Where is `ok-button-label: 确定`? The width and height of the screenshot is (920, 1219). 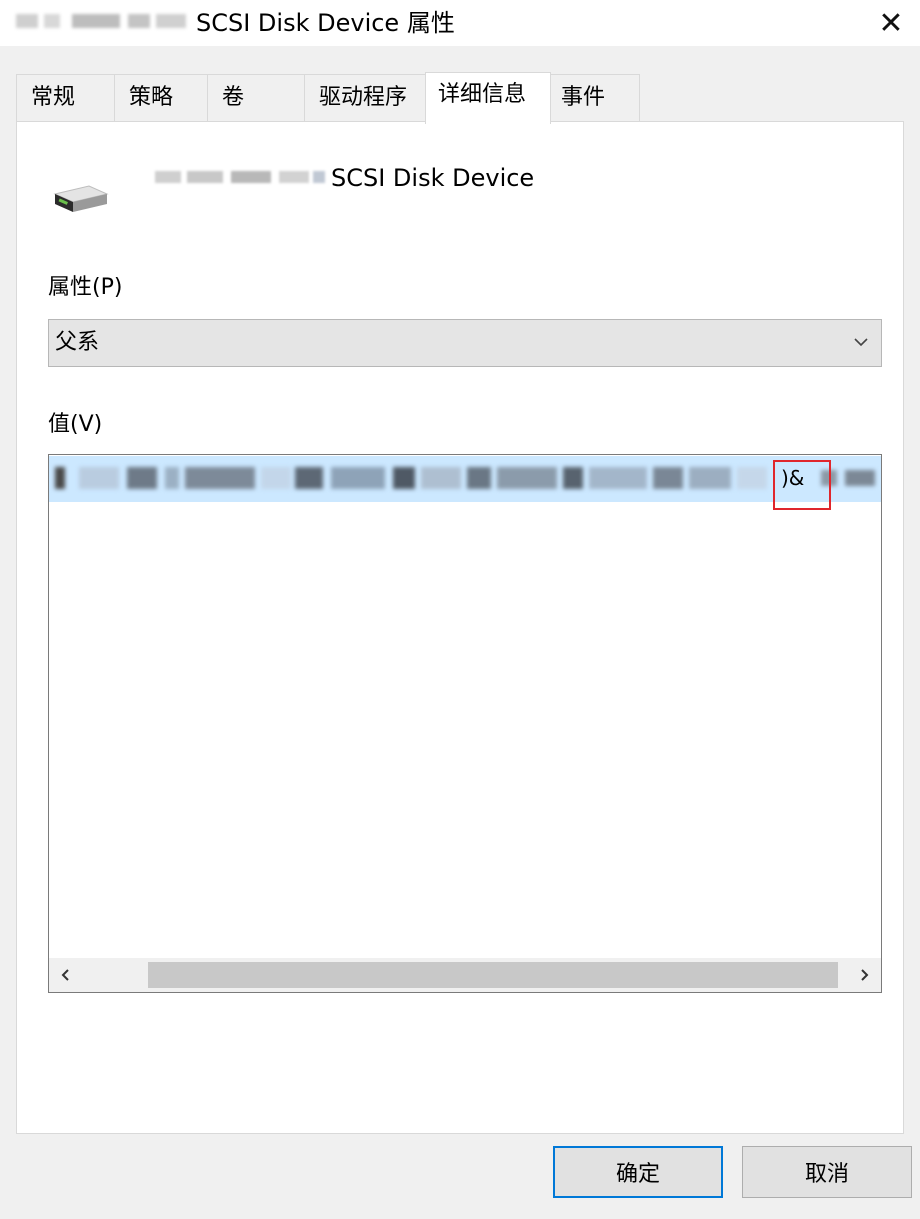 ok-button-label: 确定 is located at coordinates (637, 1174).